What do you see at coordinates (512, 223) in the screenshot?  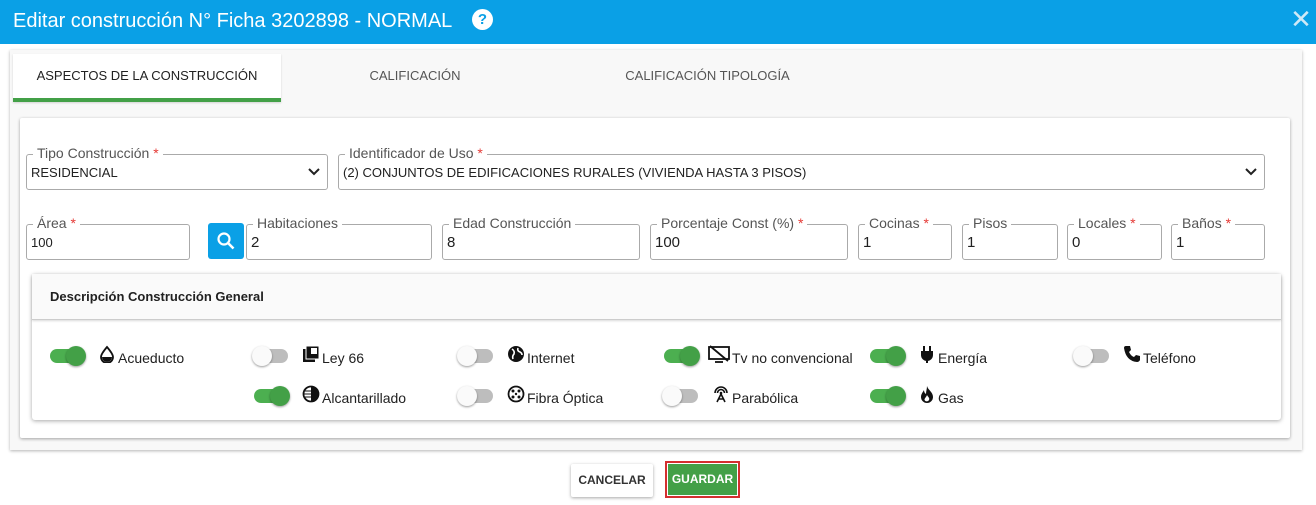 I see `field-label: Edad Construcción` at bounding box center [512, 223].